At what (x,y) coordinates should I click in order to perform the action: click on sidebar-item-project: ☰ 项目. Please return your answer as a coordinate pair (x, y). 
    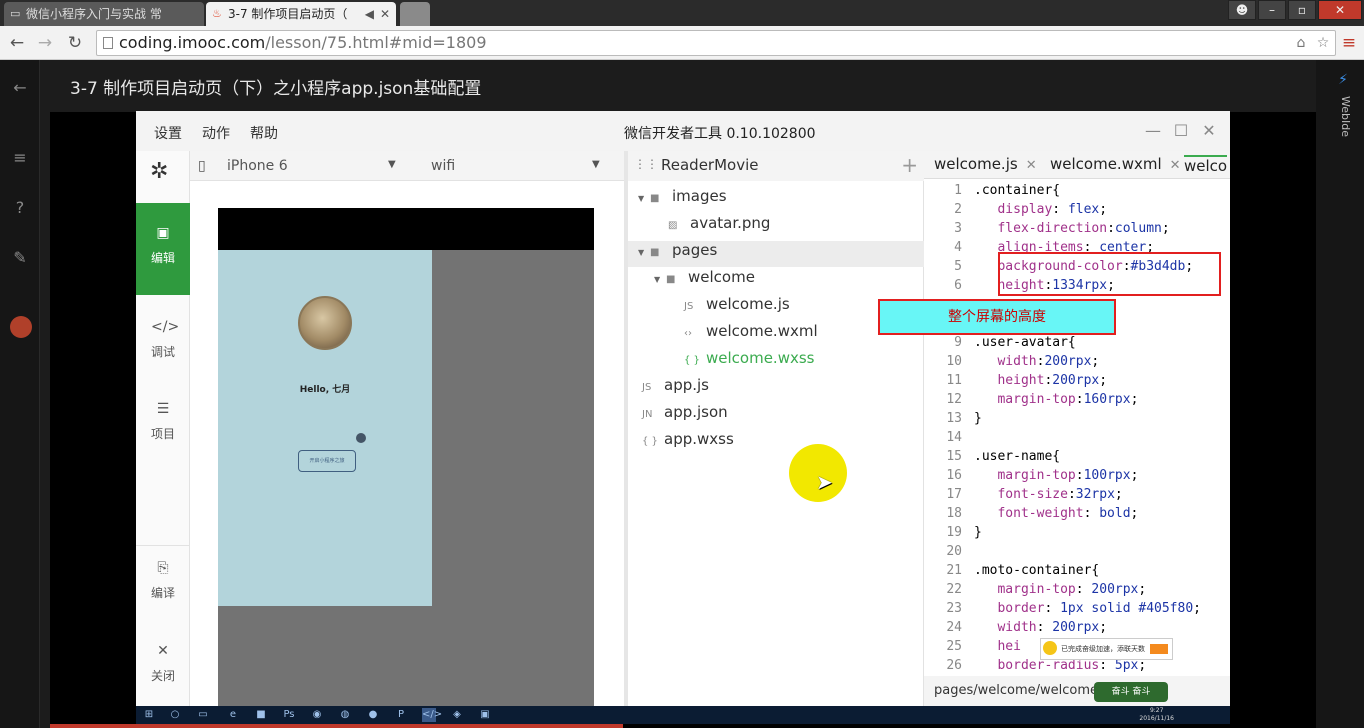
    Looking at the image, I should click on (163, 433).